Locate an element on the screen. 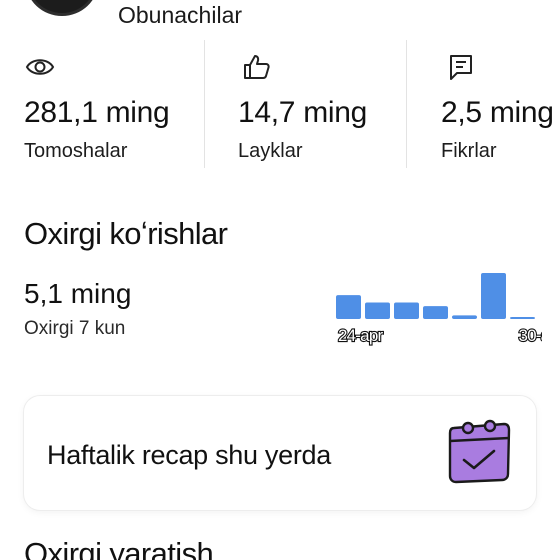  chart-bar-25-apr is located at coordinates (377, 310).